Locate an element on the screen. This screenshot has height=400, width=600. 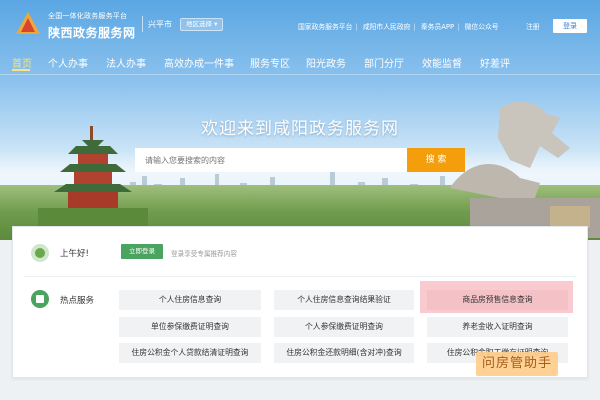
watermark-badge: 问房管助手 is located at coordinates (517, 364).